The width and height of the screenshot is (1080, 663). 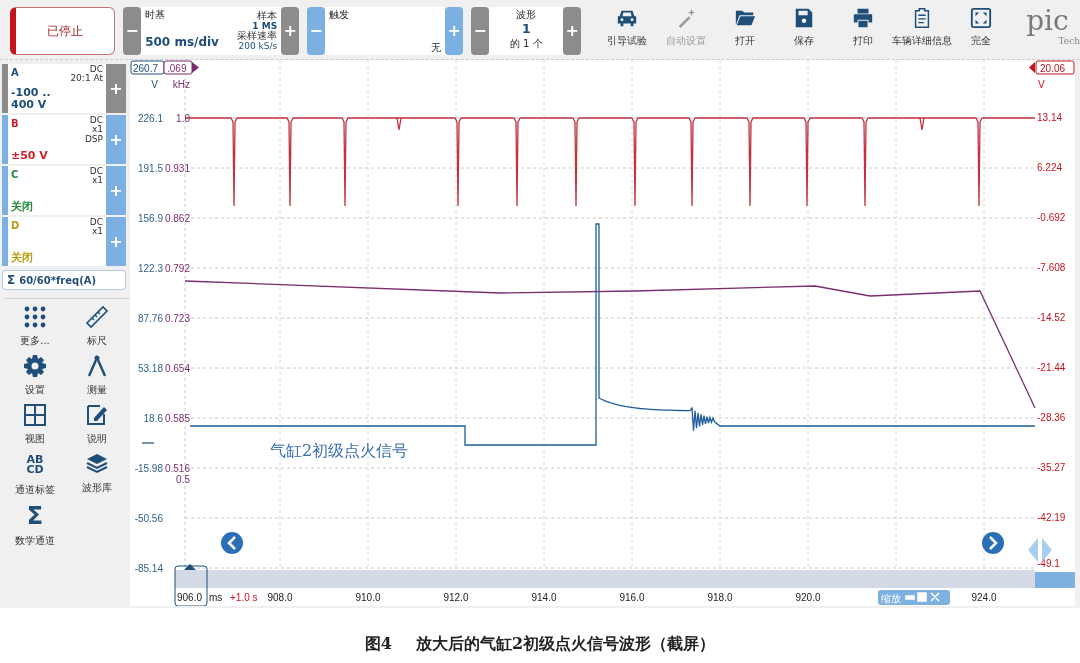 What do you see at coordinates (808, 597) in the screenshot?
I see `axis-tick-label: 920.0` at bounding box center [808, 597].